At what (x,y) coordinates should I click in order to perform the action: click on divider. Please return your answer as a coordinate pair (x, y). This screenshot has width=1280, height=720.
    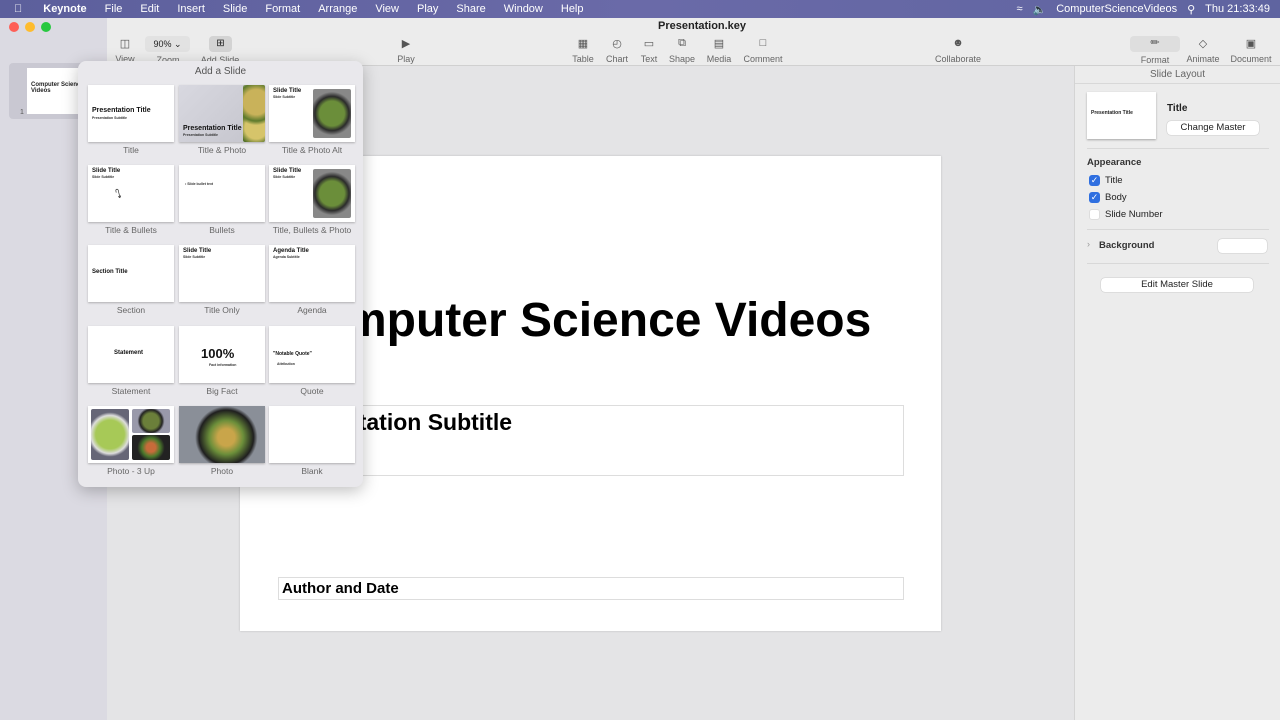
    Looking at the image, I should click on (1178, 229).